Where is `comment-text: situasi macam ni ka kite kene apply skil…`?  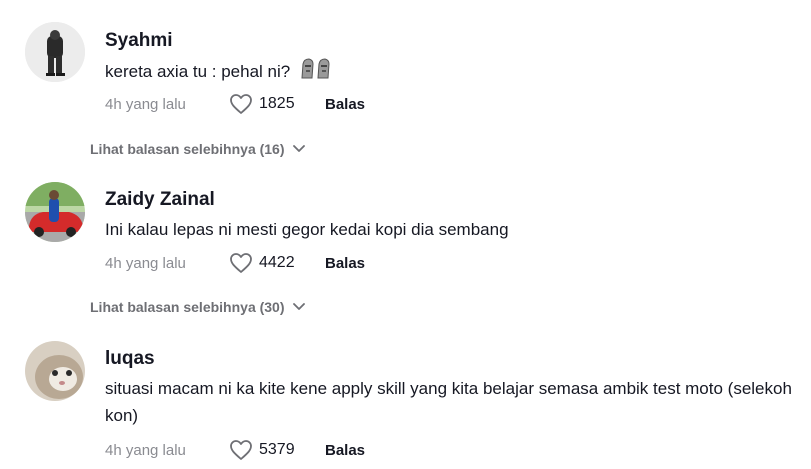 comment-text: situasi macam ni ka kite kene apply skil… is located at coordinates (448, 402).